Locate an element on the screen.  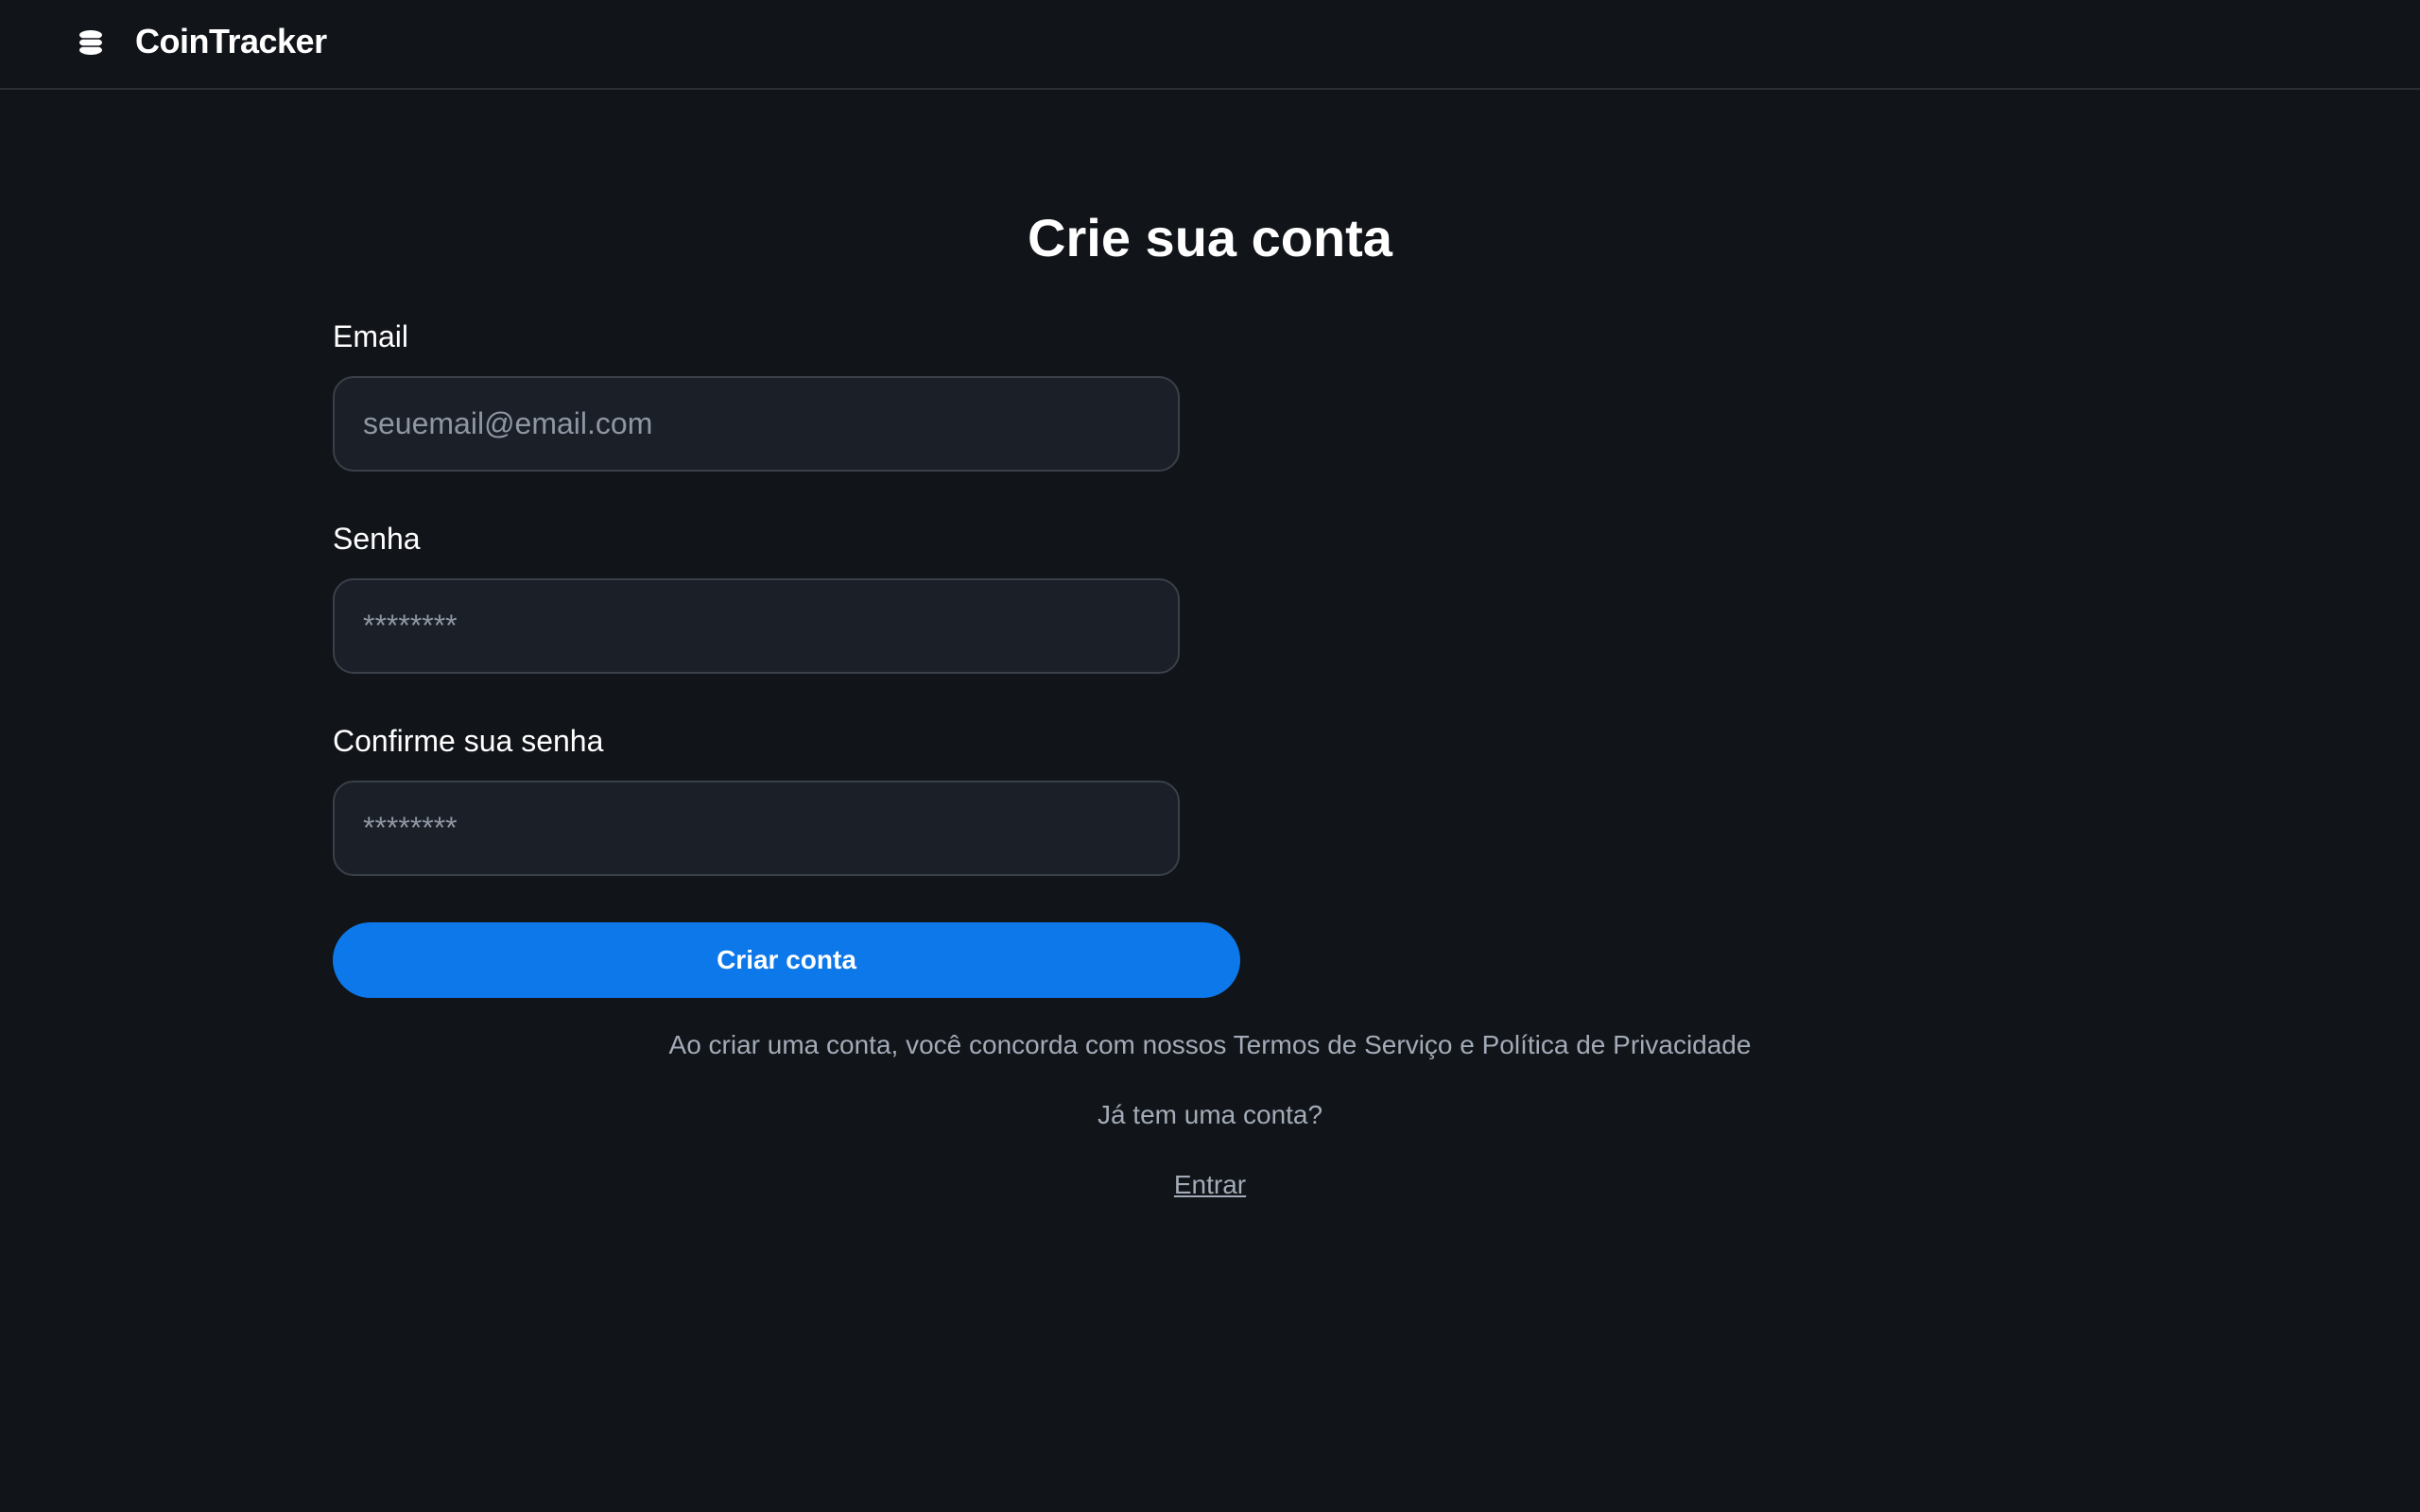
email-input is located at coordinates (756, 424).